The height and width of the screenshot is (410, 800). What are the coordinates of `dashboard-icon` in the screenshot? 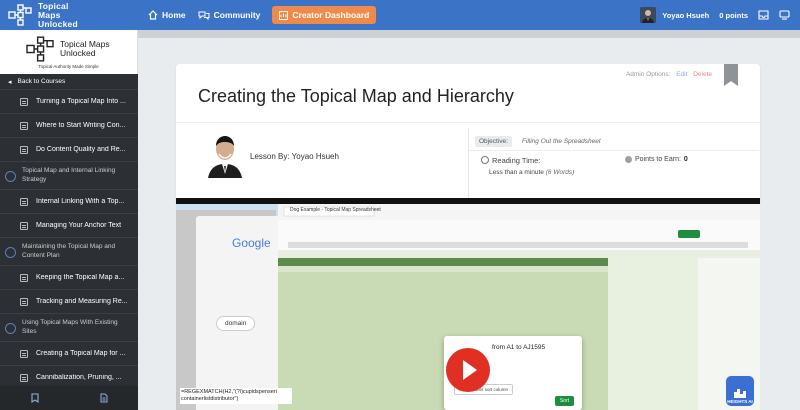 It's located at (284, 15).